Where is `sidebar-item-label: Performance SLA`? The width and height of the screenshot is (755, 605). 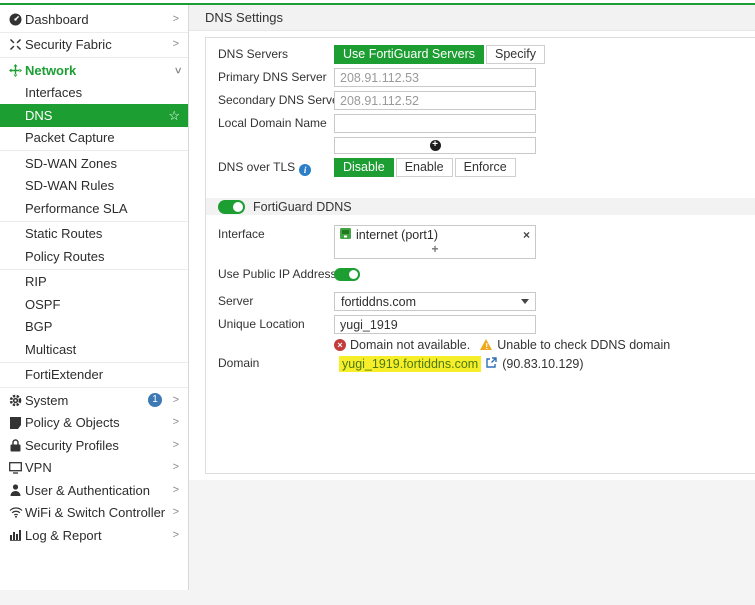
sidebar-item-label: Performance SLA is located at coordinates (76, 208).